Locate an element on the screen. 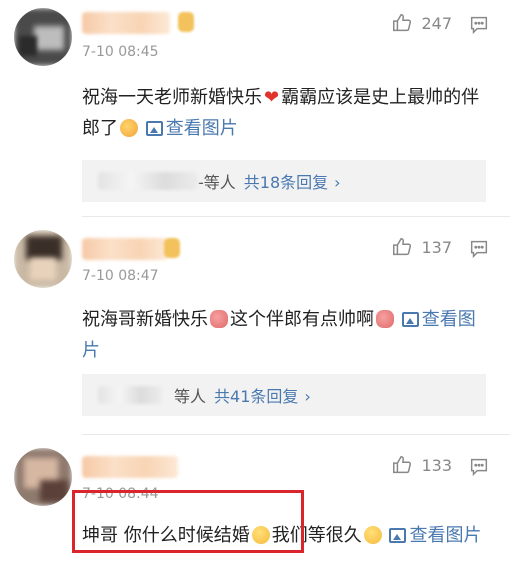 This screenshot has width=510, height=586. reply-suffix: 等人 is located at coordinates (190, 396).